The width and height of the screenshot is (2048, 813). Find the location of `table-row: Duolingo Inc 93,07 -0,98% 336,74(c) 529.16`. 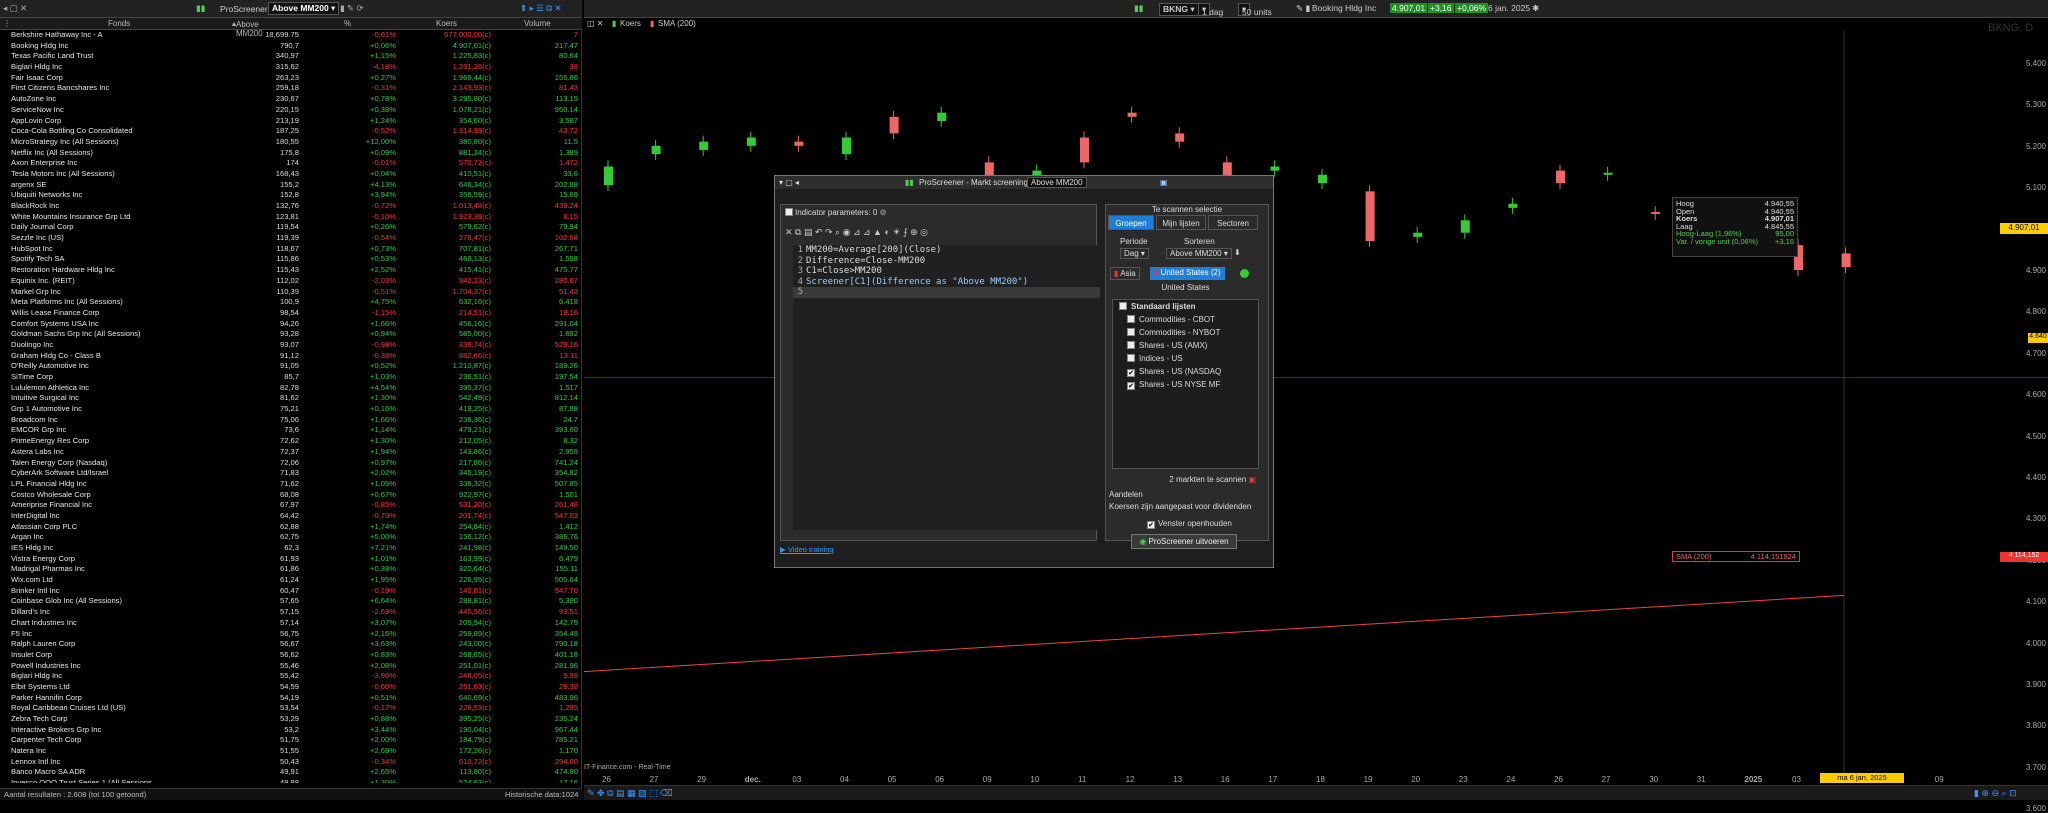

table-row: Duolingo Inc 93,07 -0,98% 336,74(c) 529.16 is located at coordinates (291, 345).